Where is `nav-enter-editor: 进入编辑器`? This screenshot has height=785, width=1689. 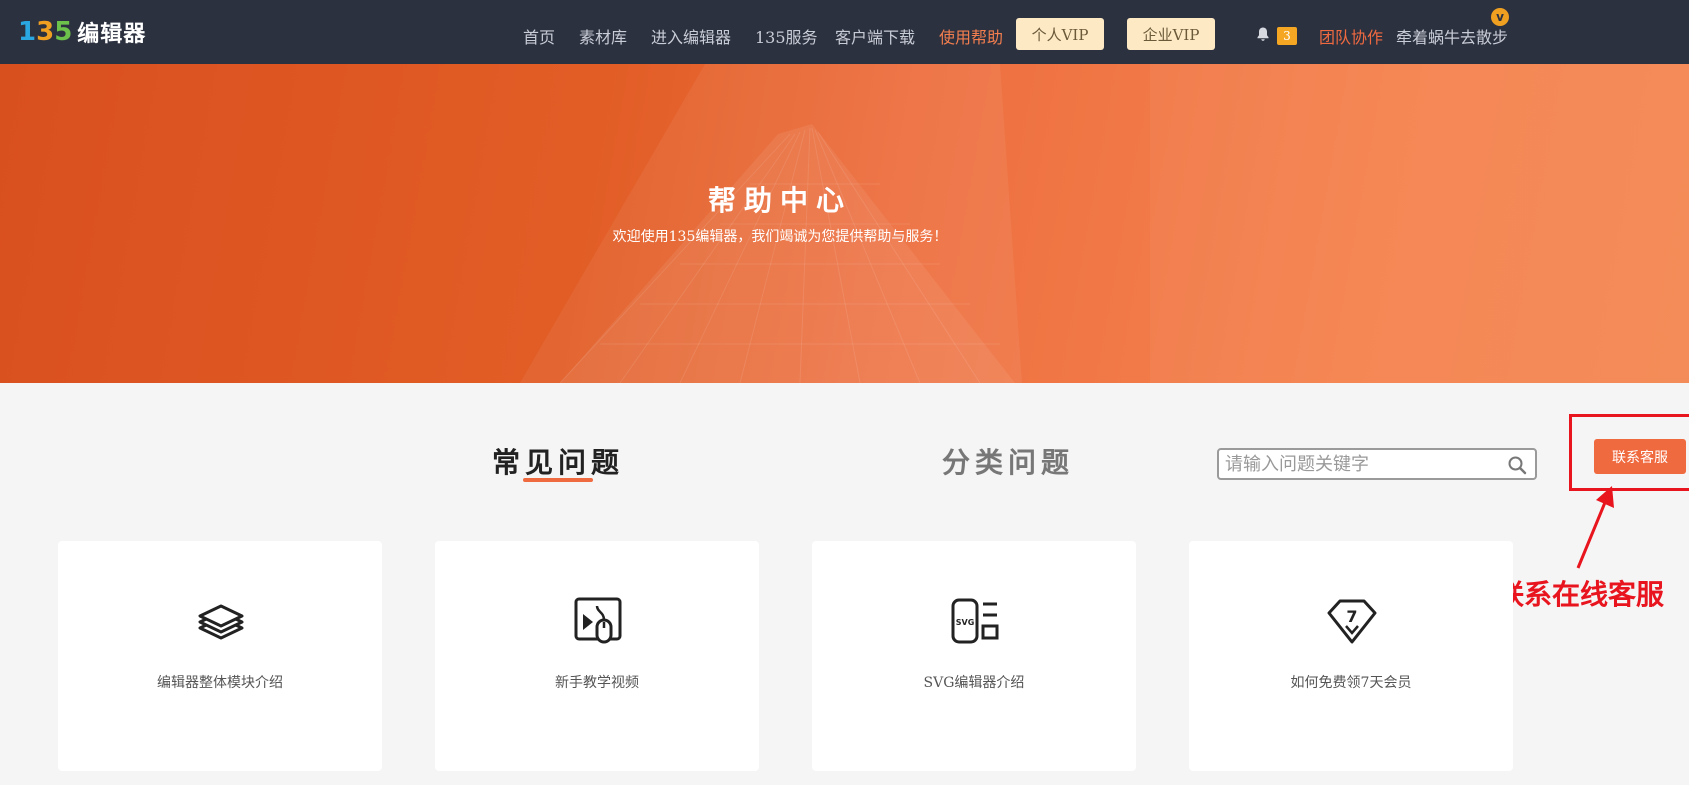 nav-enter-editor: 进入编辑器 is located at coordinates (691, 36).